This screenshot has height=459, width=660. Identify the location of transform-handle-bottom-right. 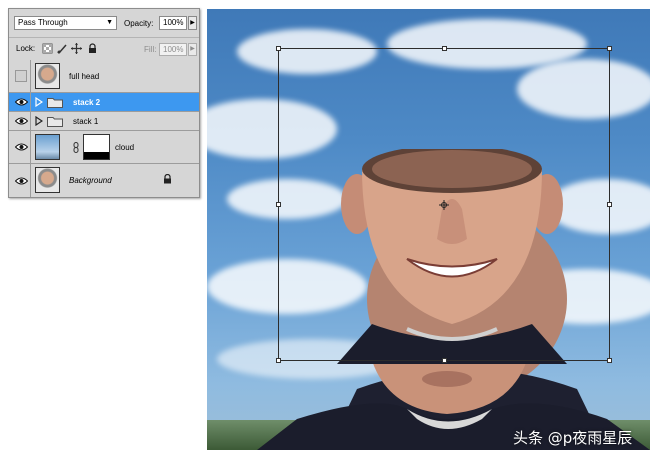
(609, 360).